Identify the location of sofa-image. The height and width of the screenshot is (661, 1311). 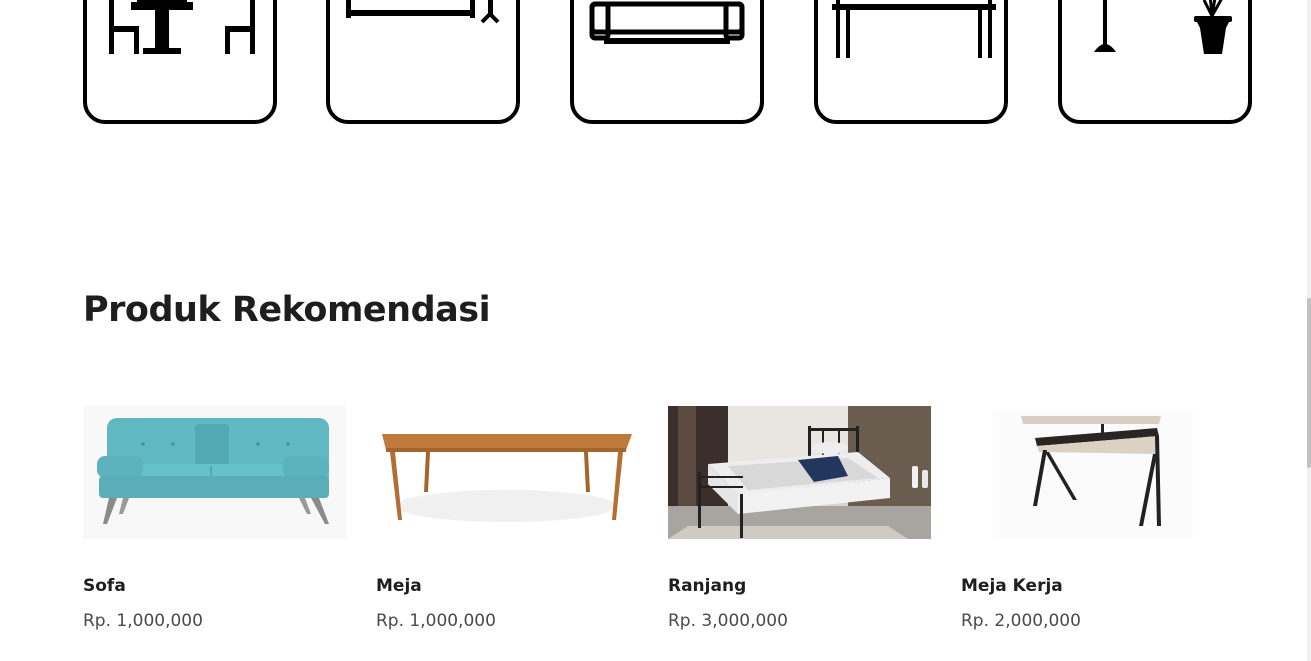
(214, 472).